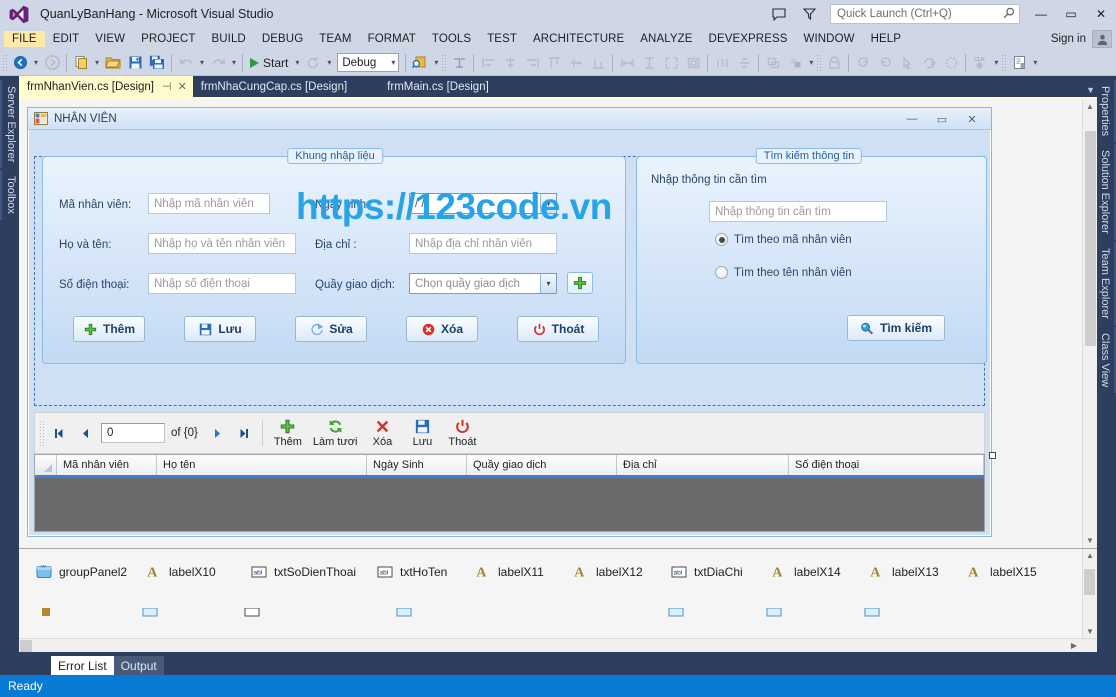 This screenshot has height=697, width=1116. Describe the element at coordinates (896, 328) in the screenshot. I see `tim-kiem-button: Tìm kiếm` at that location.